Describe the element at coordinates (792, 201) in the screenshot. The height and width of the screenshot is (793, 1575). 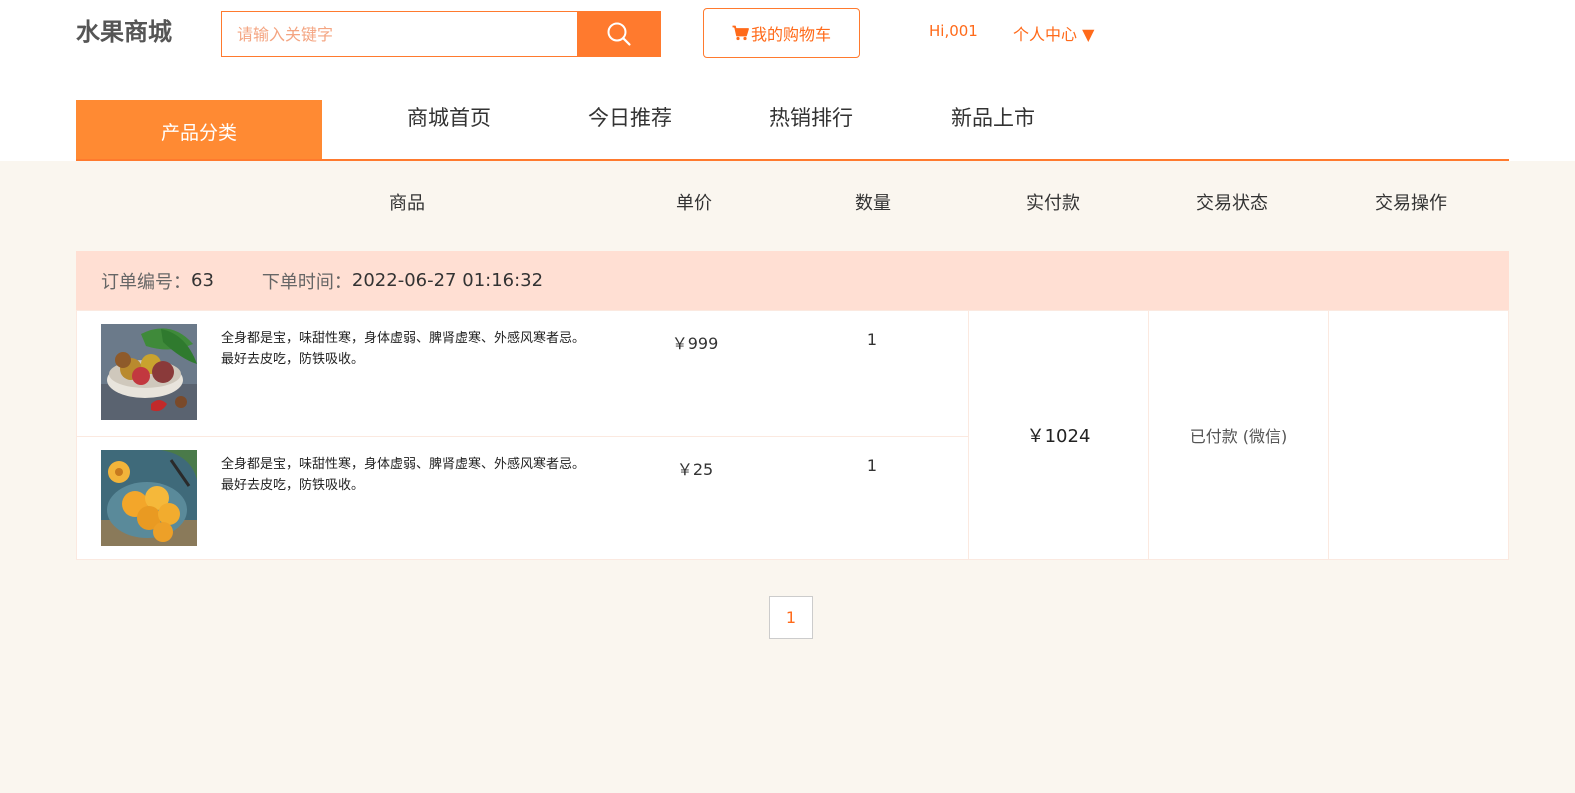
I see `order-table-header: 商品 单价 数量 实付款 交易状态 交易操作` at that location.